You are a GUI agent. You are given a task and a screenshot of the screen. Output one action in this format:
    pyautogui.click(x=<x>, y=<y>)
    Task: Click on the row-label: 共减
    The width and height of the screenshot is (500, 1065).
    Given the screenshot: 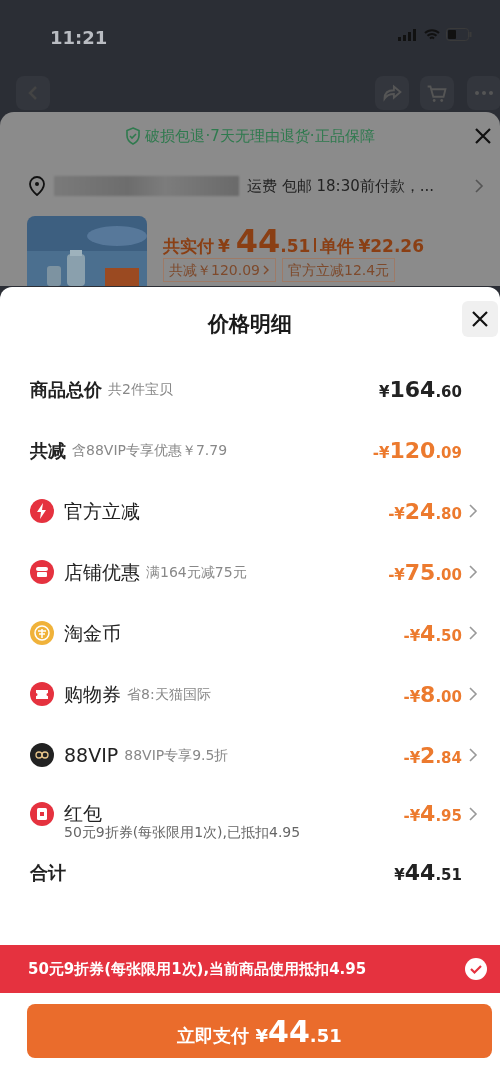 What is the action you would take?
    pyautogui.click(x=48, y=450)
    